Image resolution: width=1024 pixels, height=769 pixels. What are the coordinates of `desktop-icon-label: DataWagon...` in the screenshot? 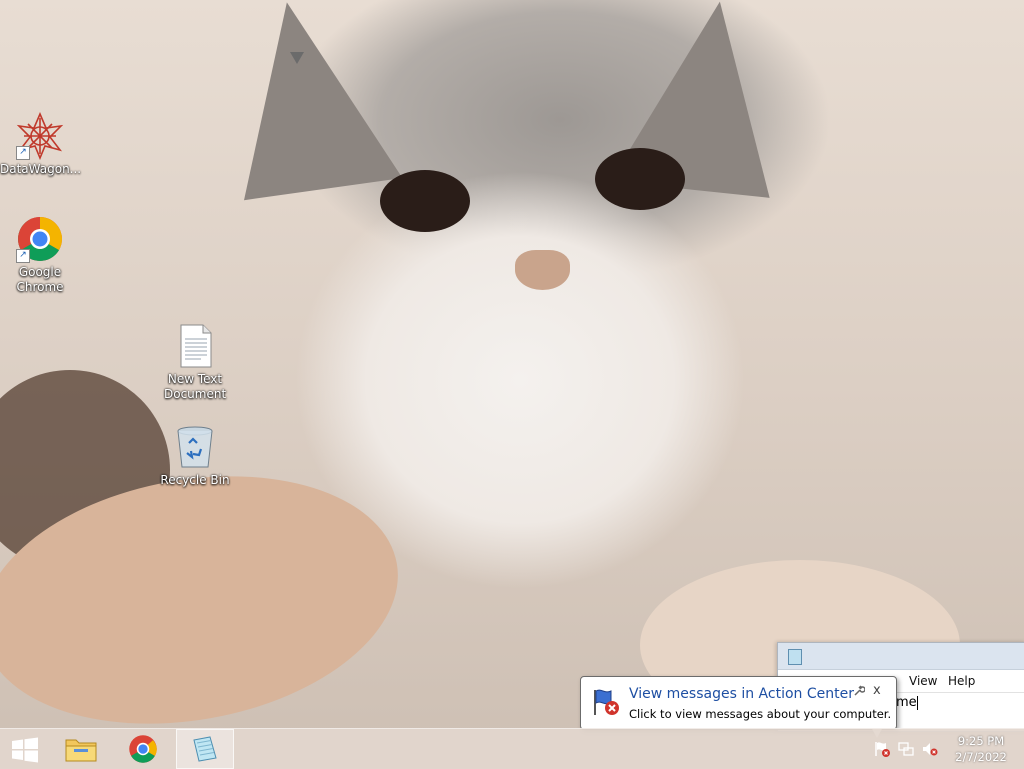 It's located at (41, 169).